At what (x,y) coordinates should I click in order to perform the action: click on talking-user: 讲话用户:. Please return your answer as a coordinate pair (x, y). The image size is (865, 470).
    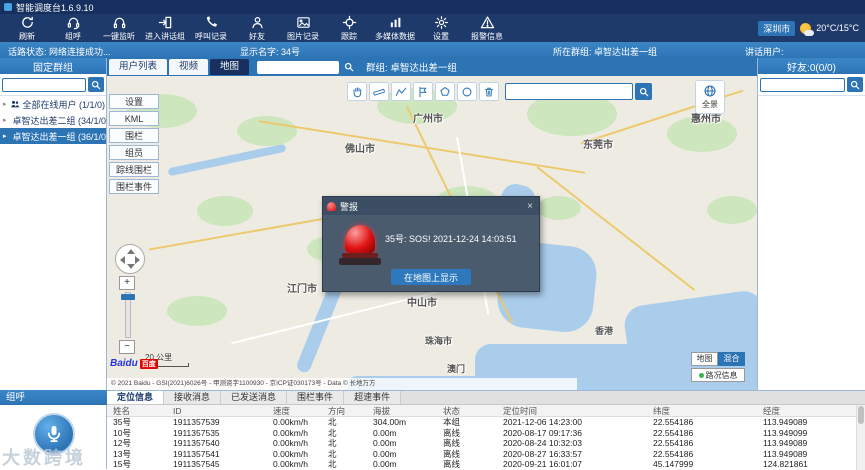
    Looking at the image, I should click on (764, 52).